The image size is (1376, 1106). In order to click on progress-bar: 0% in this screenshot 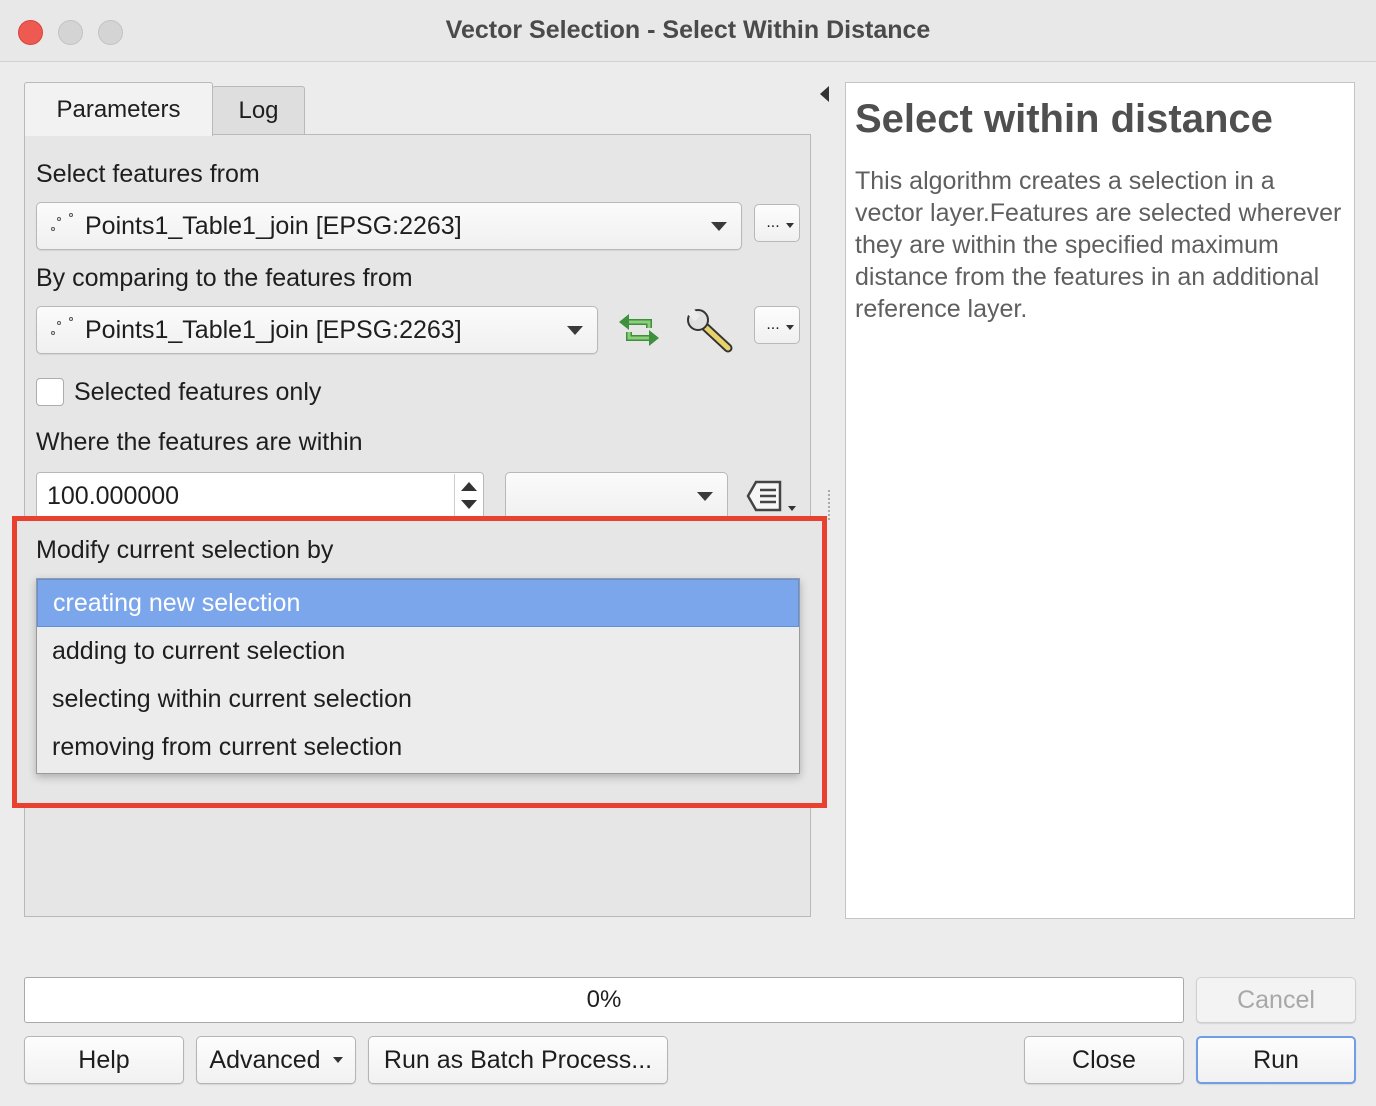, I will do `click(604, 1000)`.